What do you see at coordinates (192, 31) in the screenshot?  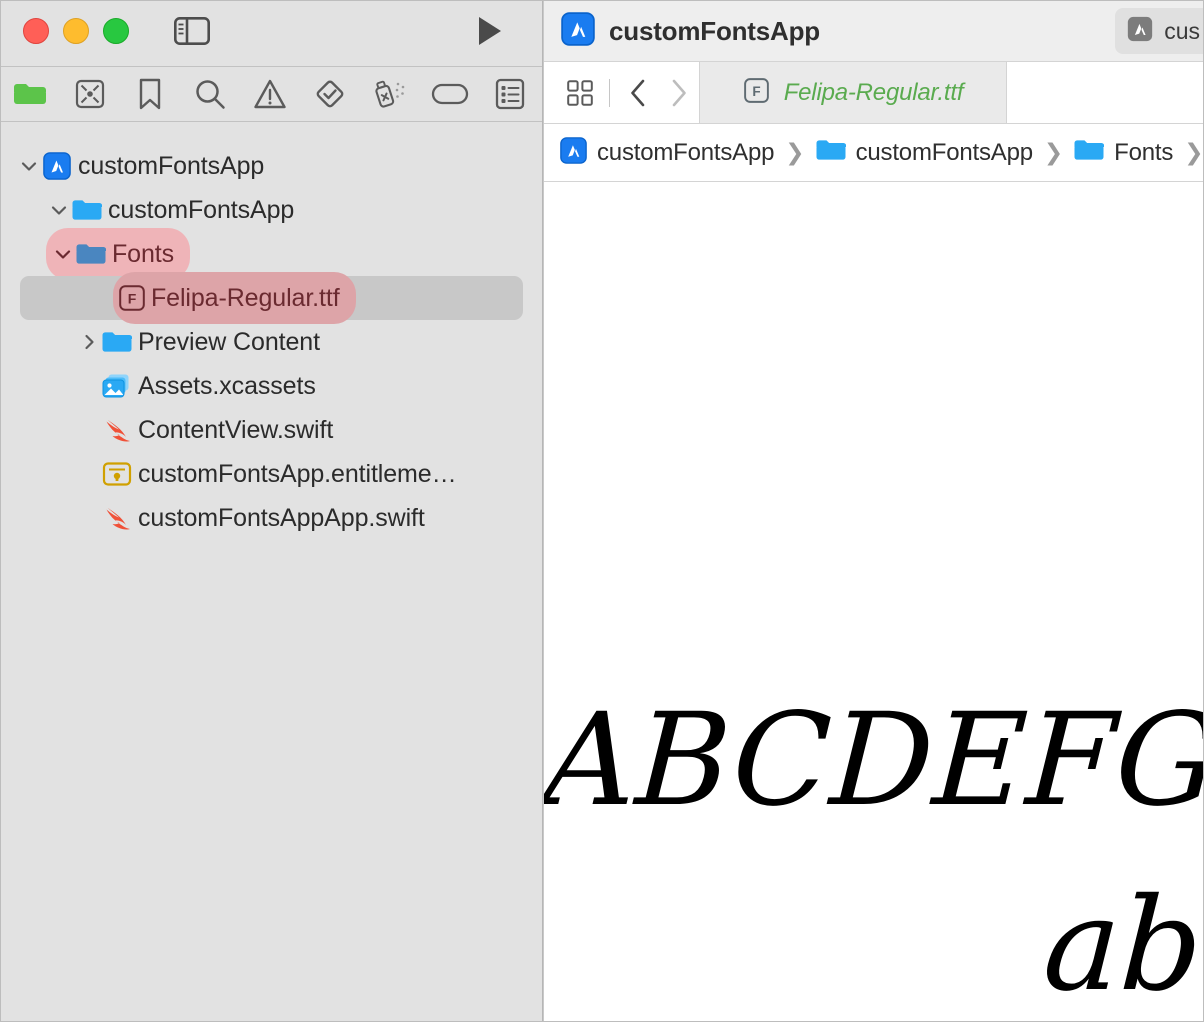 I see `sidebar-toggle-icon` at bounding box center [192, 31].